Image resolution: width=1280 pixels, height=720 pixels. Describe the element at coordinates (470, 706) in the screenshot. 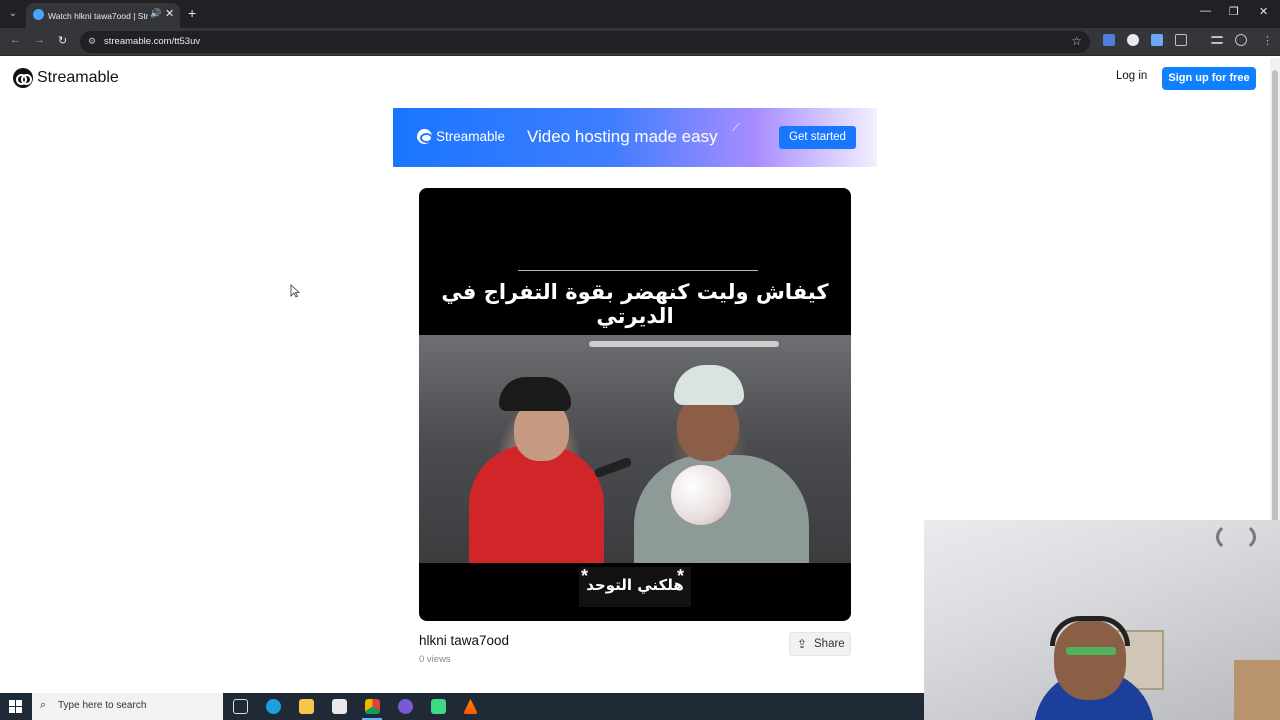

I see `vlc-icon` at that location.